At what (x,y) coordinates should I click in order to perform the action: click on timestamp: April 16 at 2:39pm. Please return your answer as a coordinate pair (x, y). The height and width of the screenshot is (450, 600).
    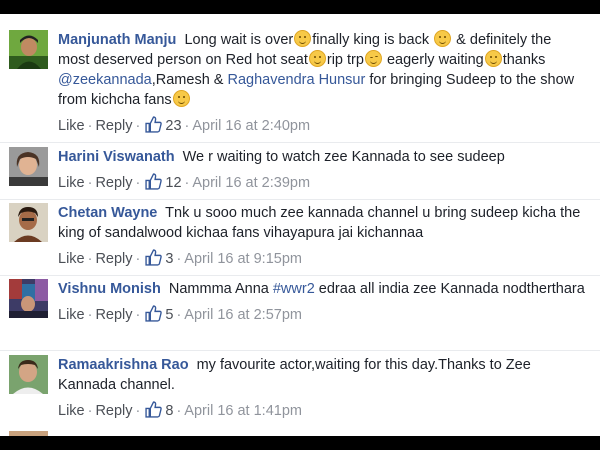
    Looking at the image, I should click on (251, 183).